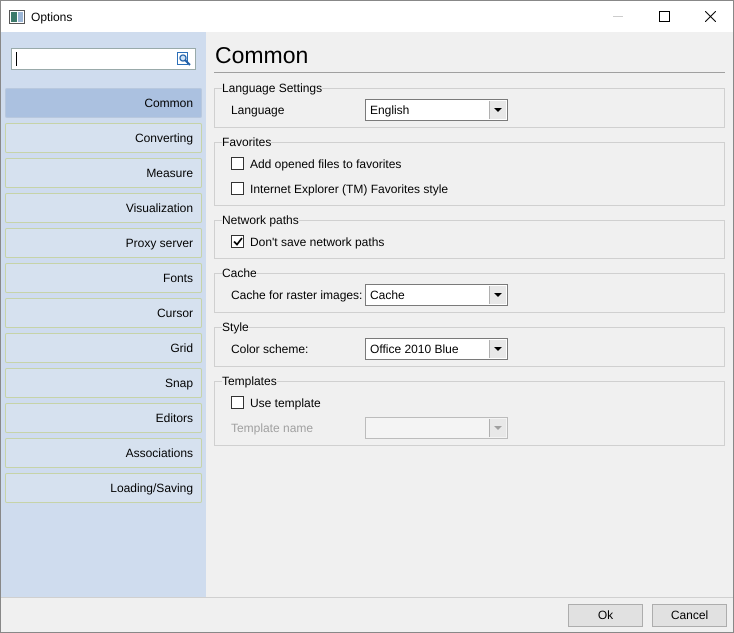 This screenshot has height=633, width=734. Describe the element at coordinates (436, 110) in the screenshot. I see `dropdown-field: English` at that location.